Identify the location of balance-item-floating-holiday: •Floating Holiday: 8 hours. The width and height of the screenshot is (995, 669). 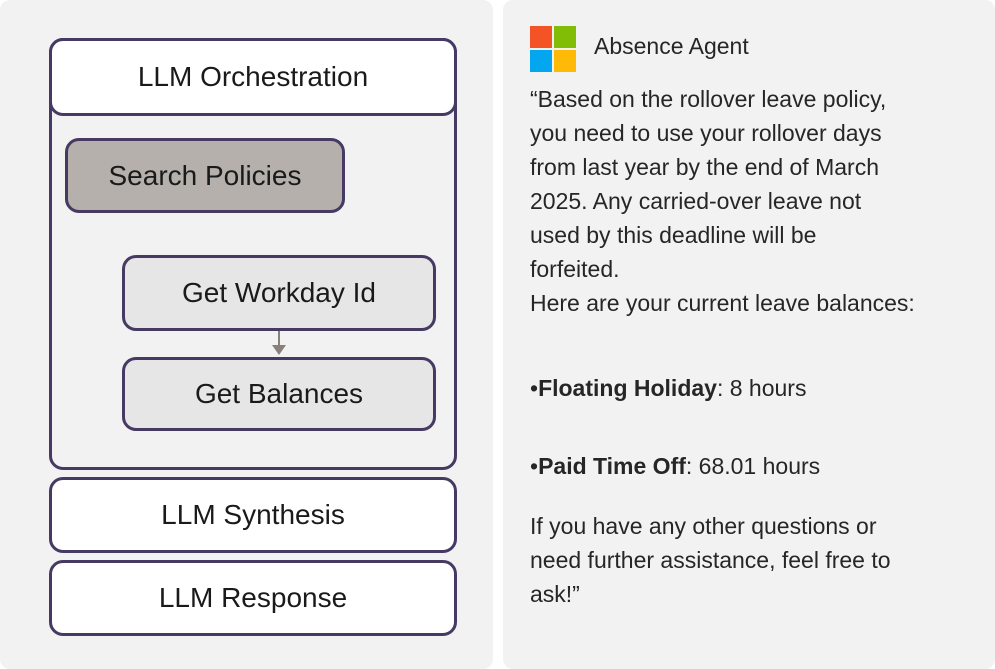
(760, 388).